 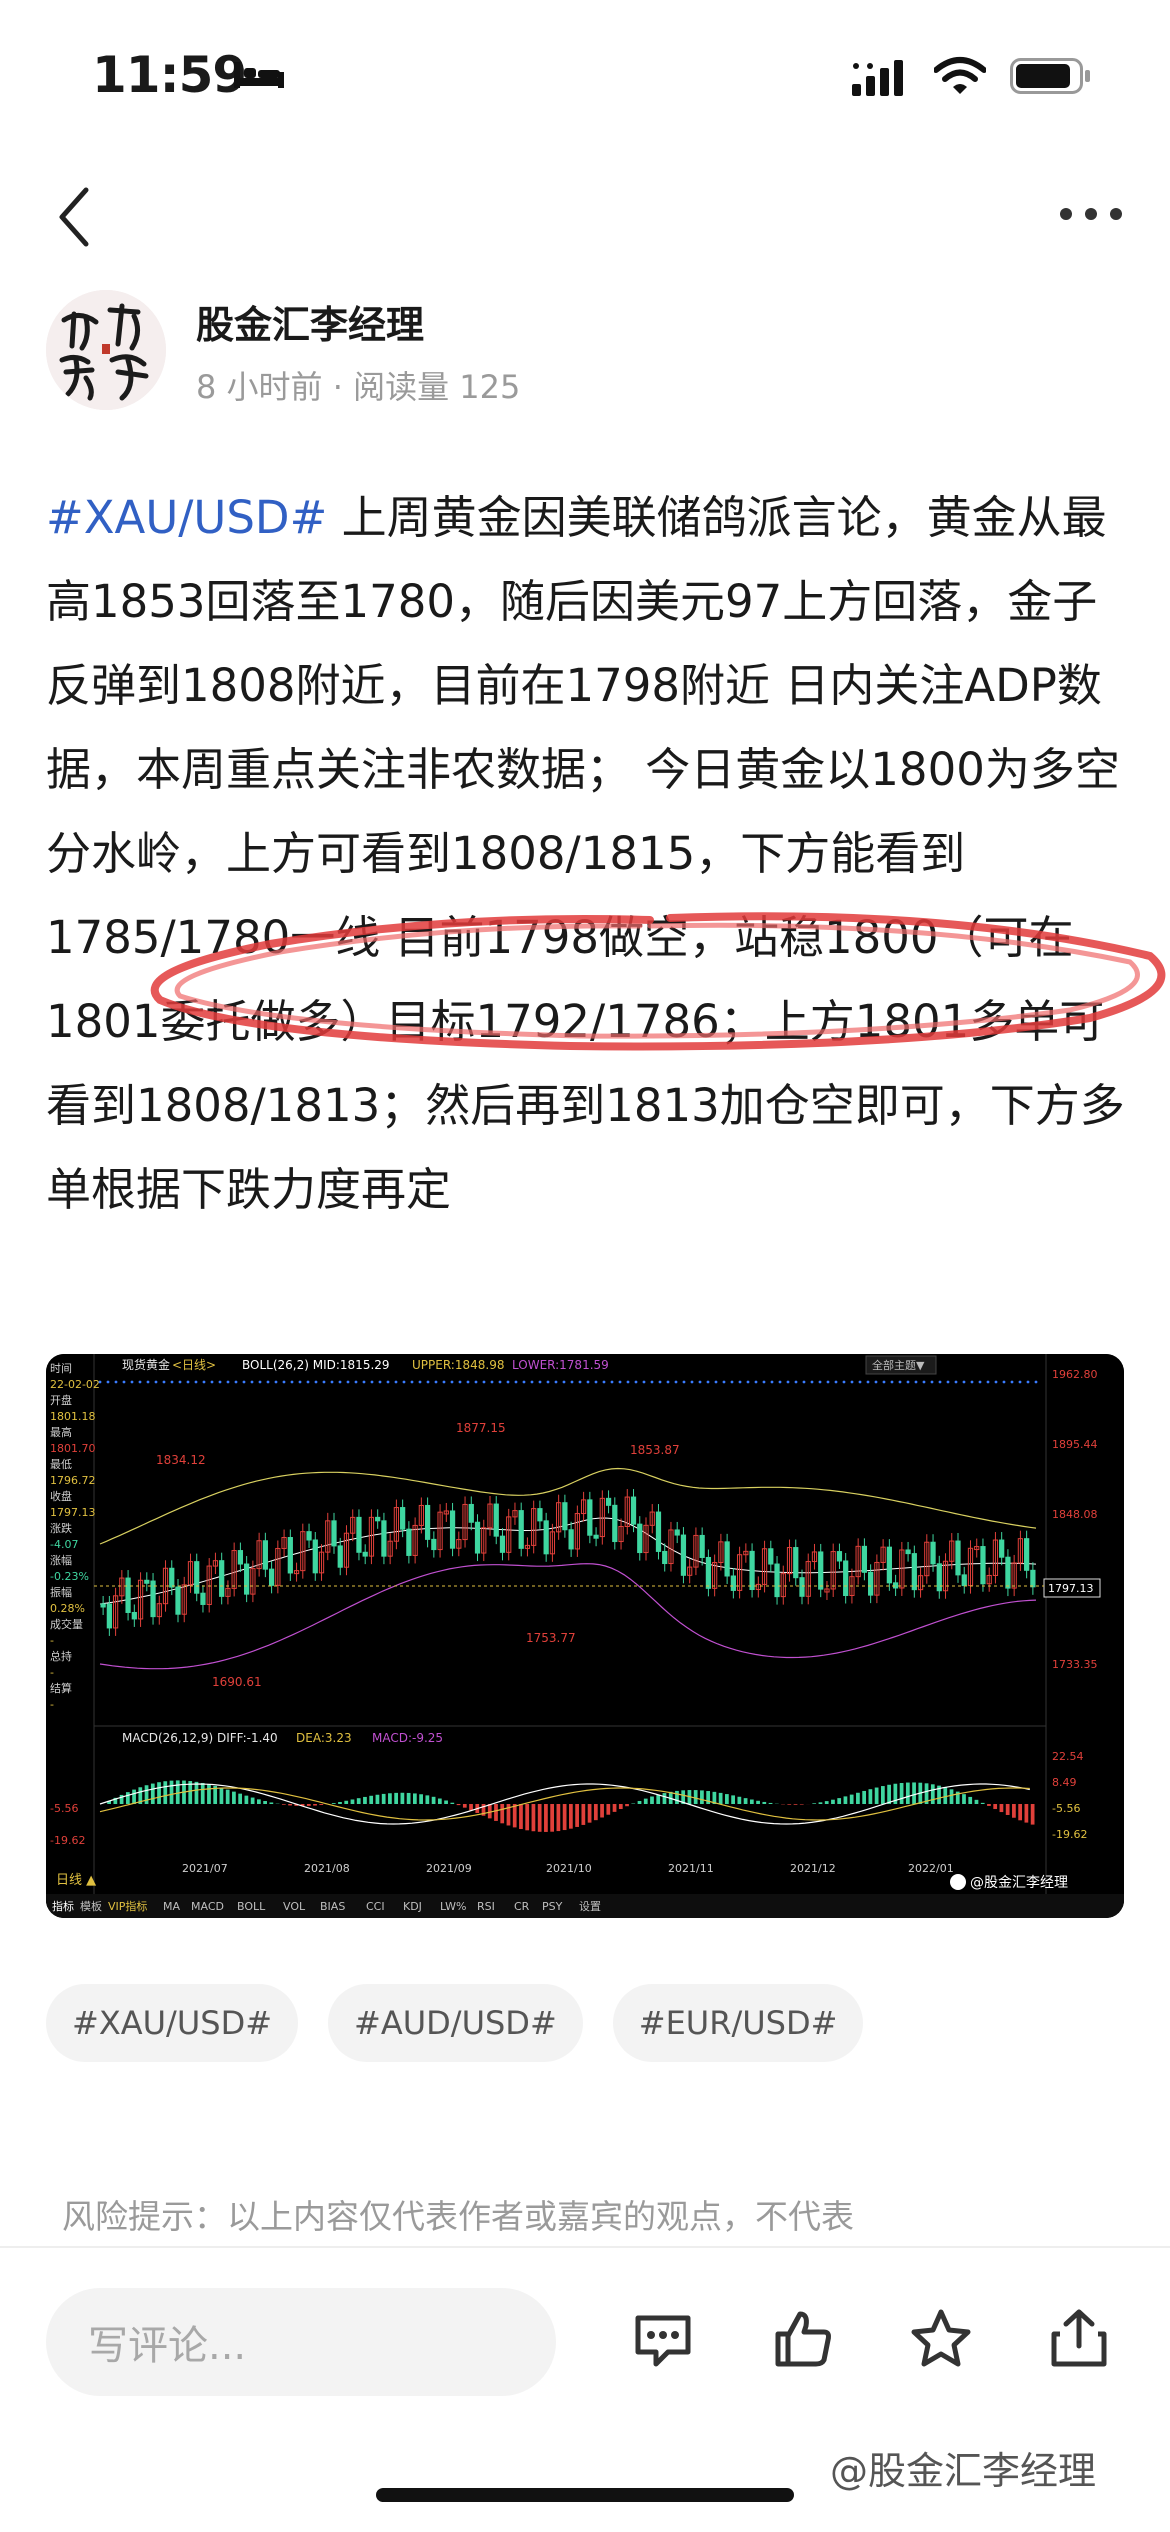 What do you see at coordinates (813, 1868) in the screenshot?
I see `month-label: 2021/12` at bounding box center [813, 1868].